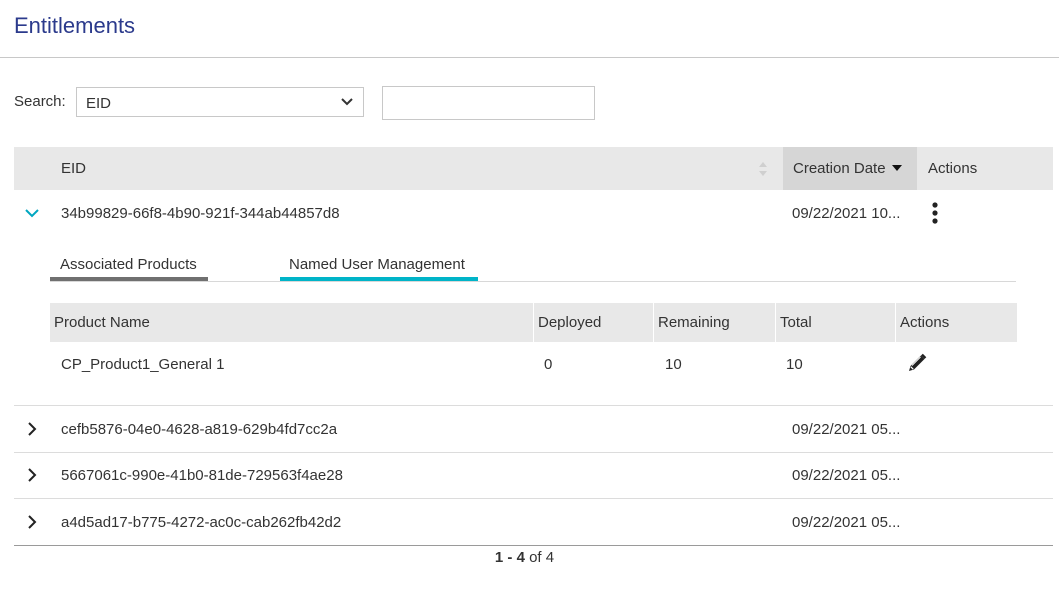  I want to click on remaining-cell: 10, so click(673, 364).